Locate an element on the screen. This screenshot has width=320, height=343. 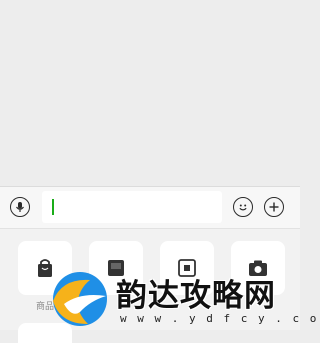
microphone-icon is located at coordinates (20, 207).